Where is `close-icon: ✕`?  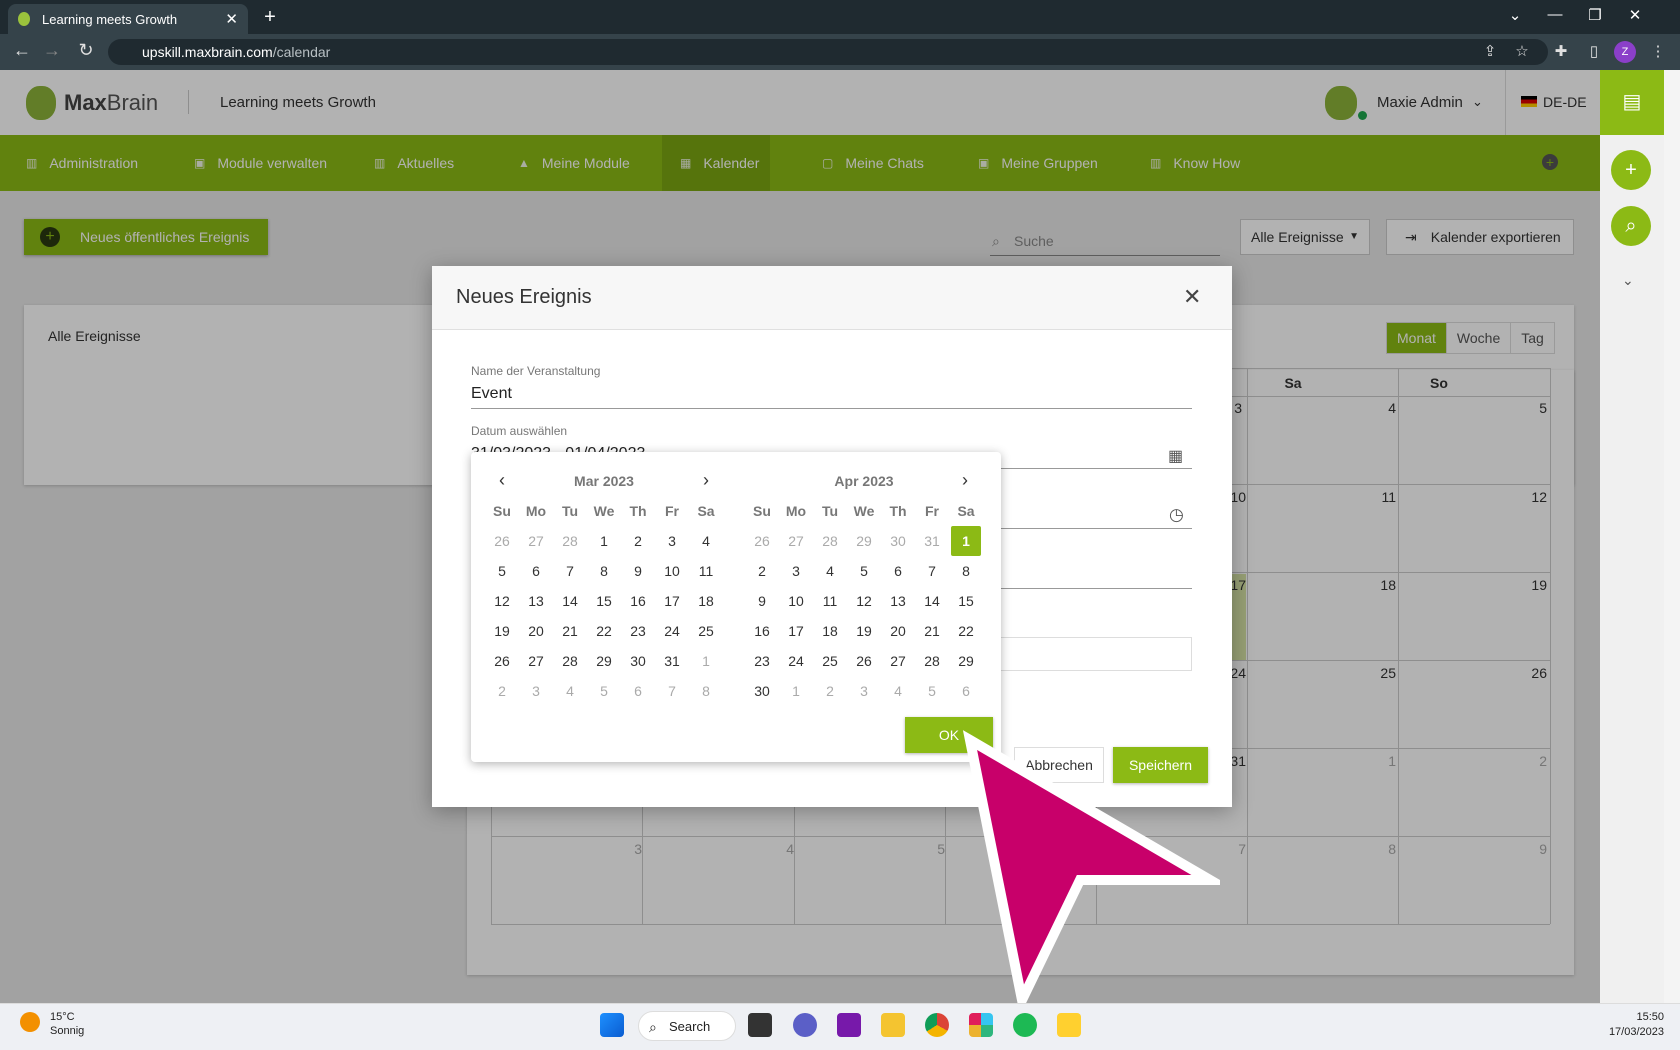 close-icon: ✕ is located at coordinates (1192, 297).